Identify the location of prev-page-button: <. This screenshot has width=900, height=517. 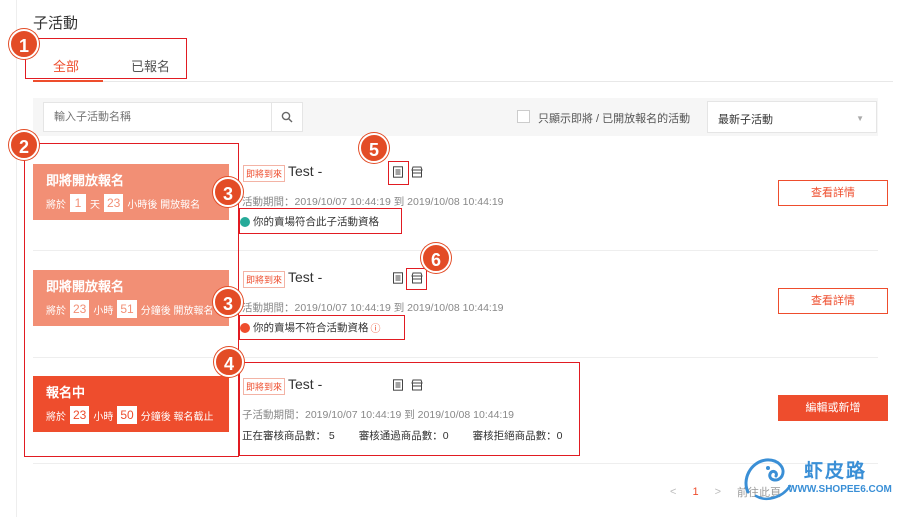
(673, 492).